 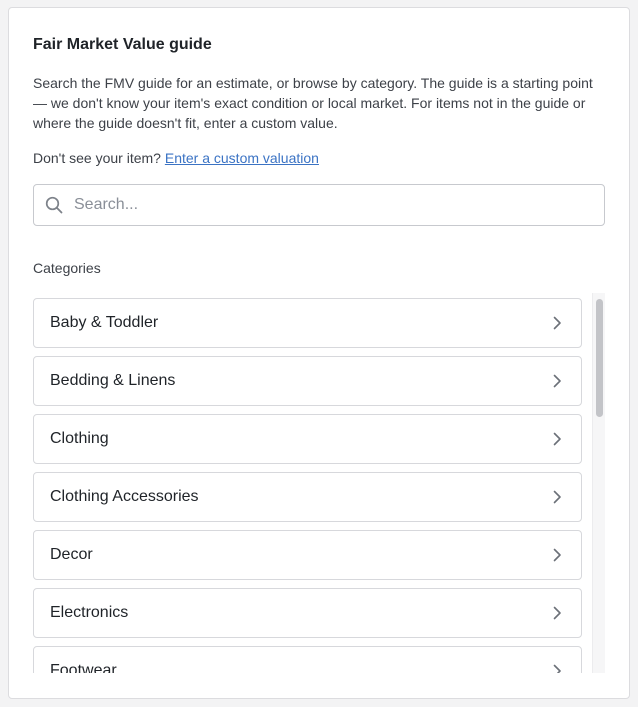 I want to click on category-item-clothing-accessories: Clothing Accessories, so click(x=307, y=497).